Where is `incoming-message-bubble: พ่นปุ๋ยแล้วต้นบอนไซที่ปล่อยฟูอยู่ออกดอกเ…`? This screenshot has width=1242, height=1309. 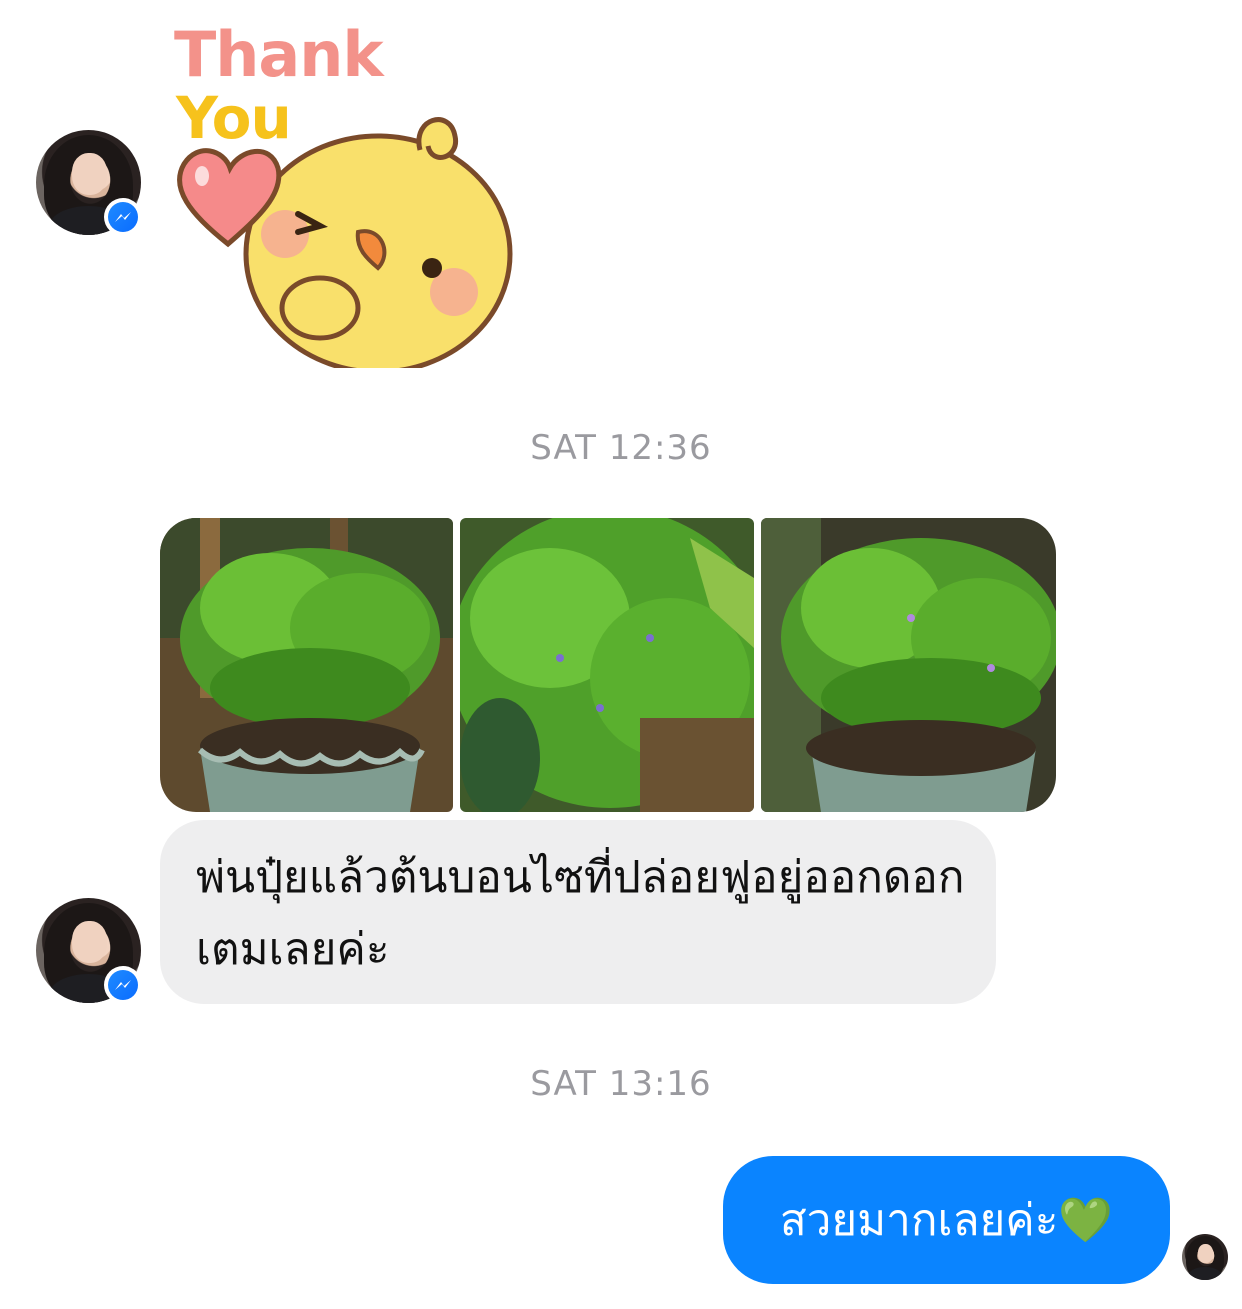 incoming-message-bubble: พ่นปุ๋ยแล้วต้นบอนไซที่ปล่อยฟูอยู่ออกดอกเ… is located at coordinates (578, 912).